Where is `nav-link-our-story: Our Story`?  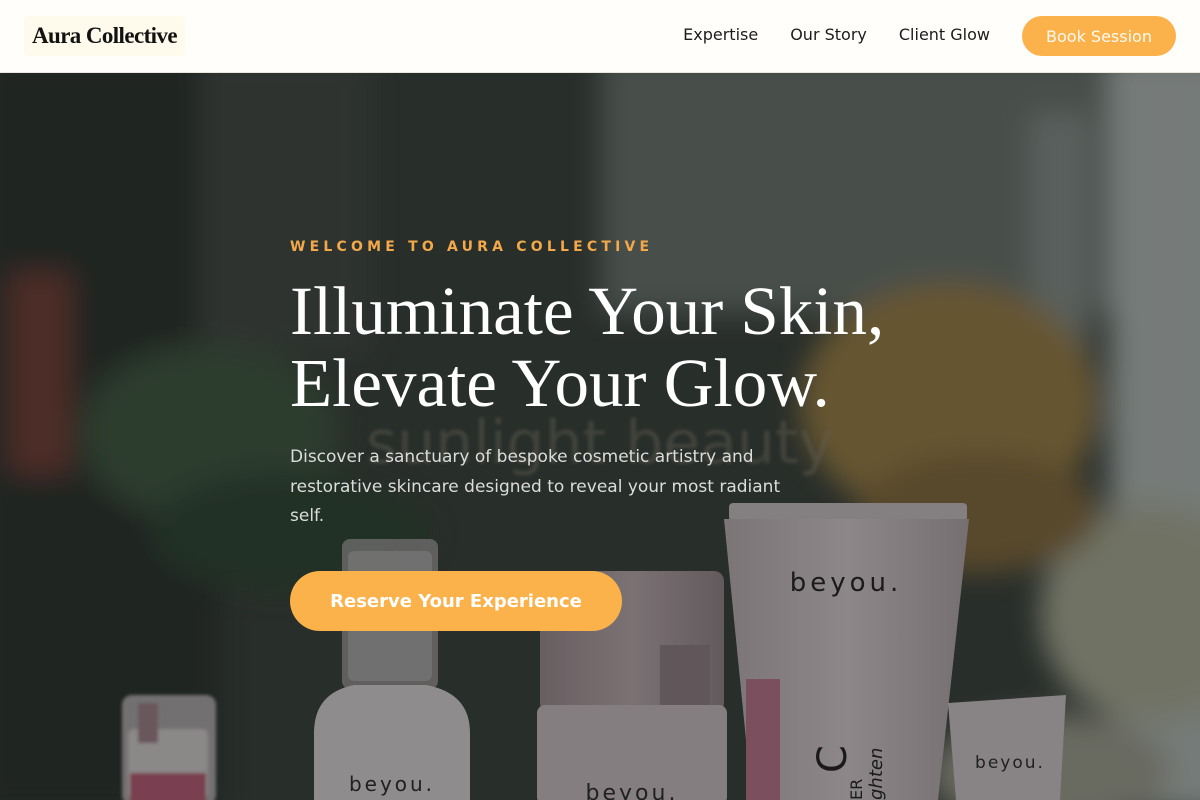 nav-link-our-story: Our Story is located at coordinates (828, 35).